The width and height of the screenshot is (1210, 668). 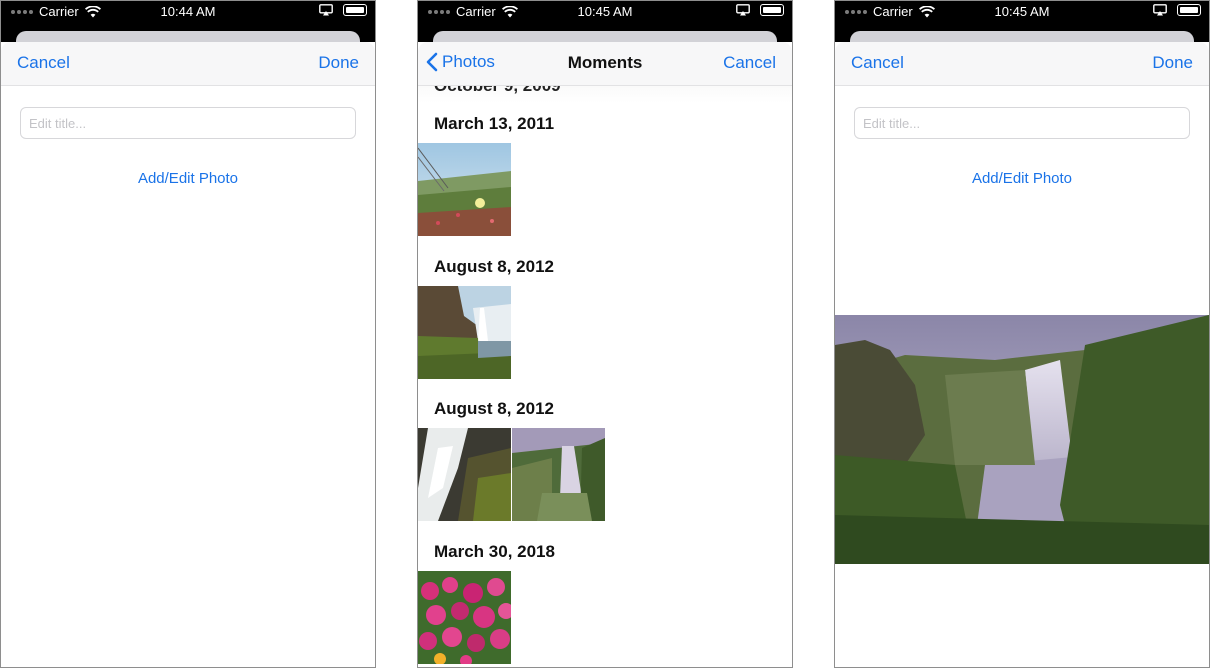 I want to click on meadow-flowers-image, so click(x=464, y=189).